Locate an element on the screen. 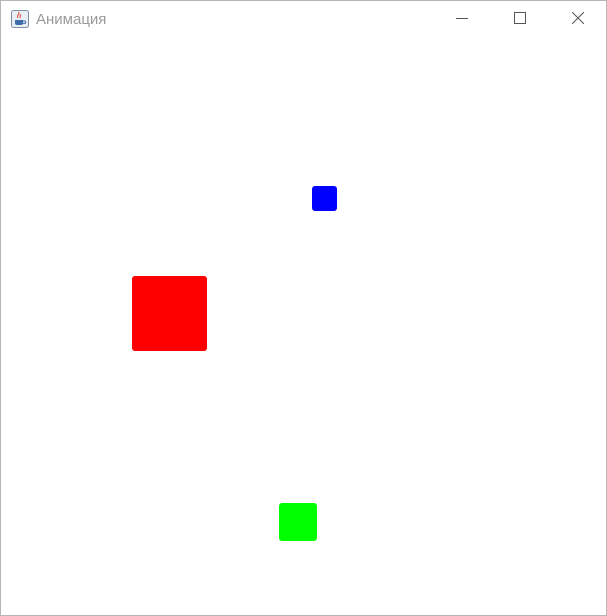 This screenshot has height=616, width=607. minimize-button is located at coordinates (462, 19).